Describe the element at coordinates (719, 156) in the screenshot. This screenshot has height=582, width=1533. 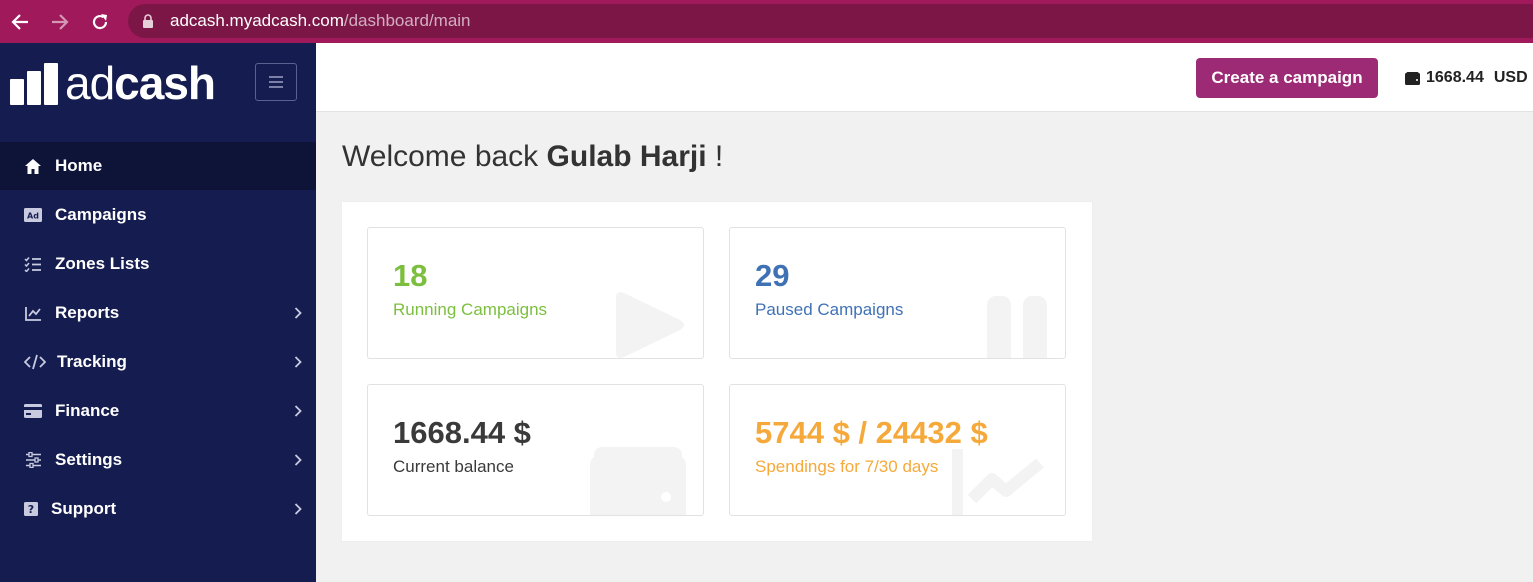
I see `welcome-suffix: !` at that location.